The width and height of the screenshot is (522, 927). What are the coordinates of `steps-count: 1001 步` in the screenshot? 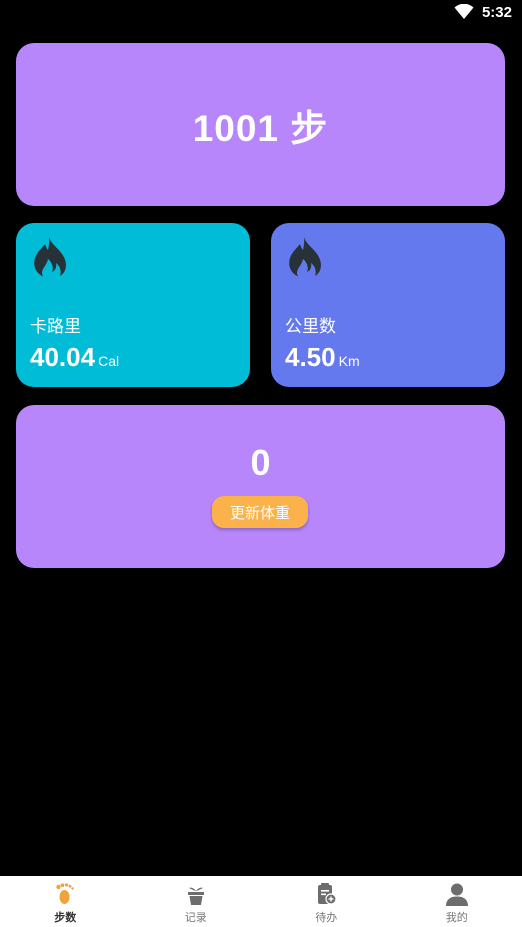 It's located at (261, 125).